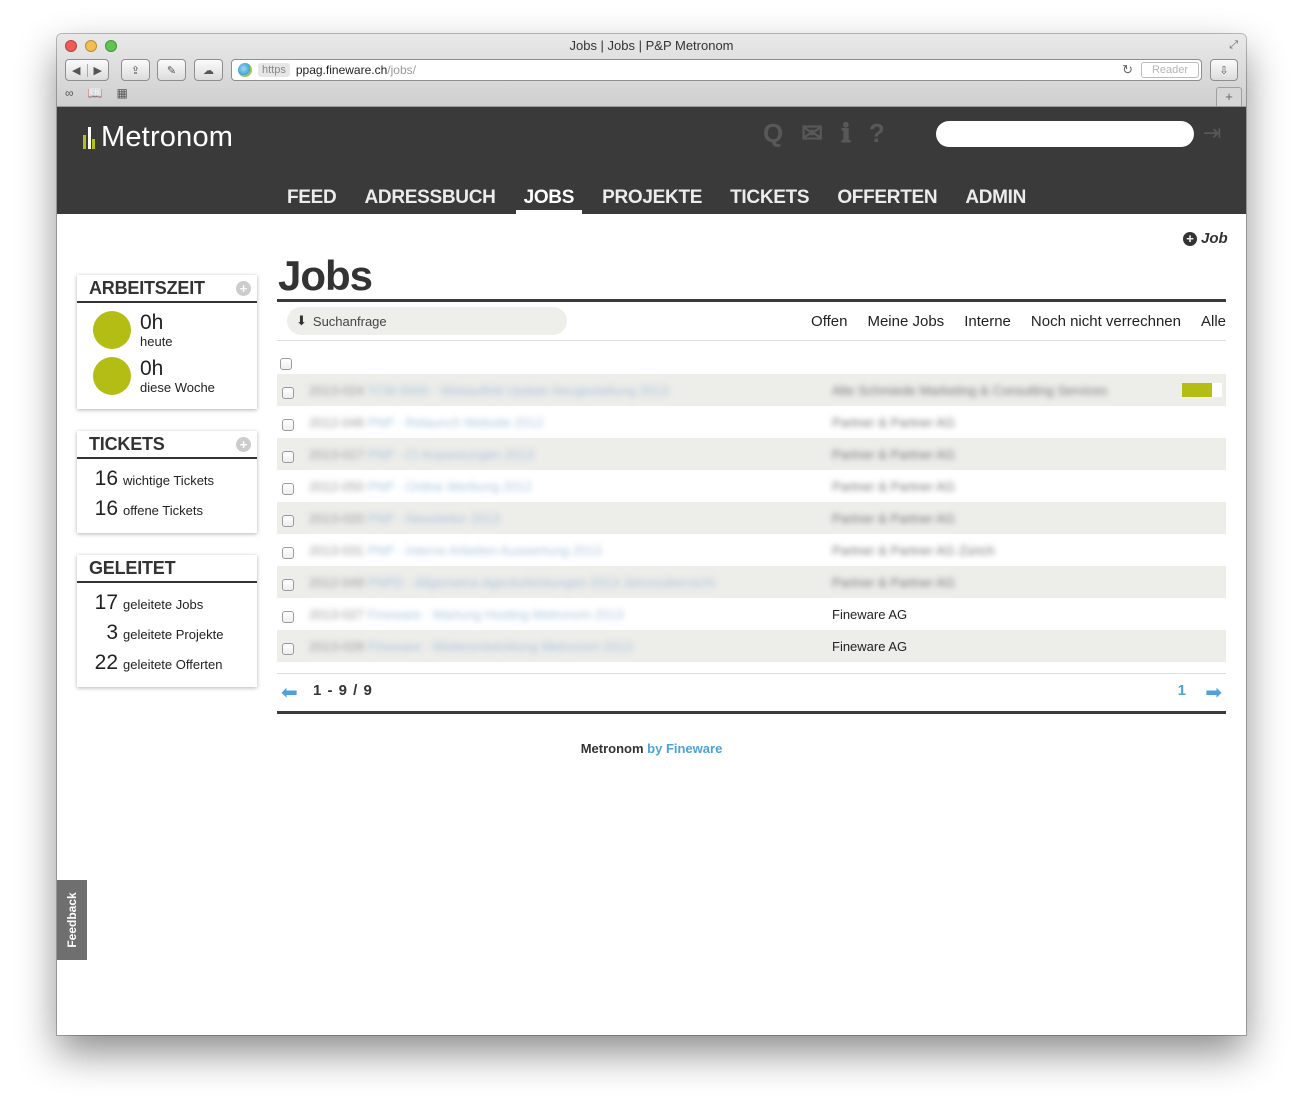  What do you see at coordinates (1213, 321) in the screenshot?
I see `filter-alle: Alle` at bounding box center [1213, 321].